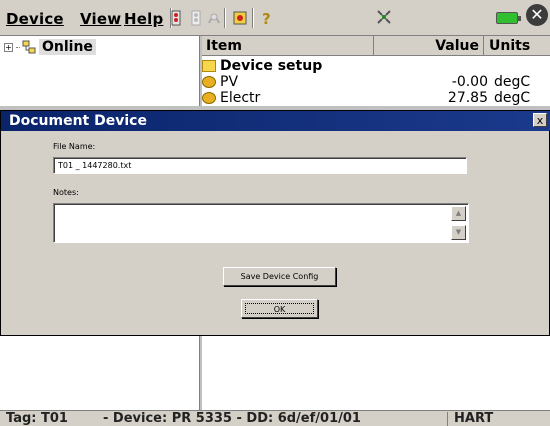 The width and height of the screenshot is (550, 426). I want to click on network-icon, so click(29, 47).